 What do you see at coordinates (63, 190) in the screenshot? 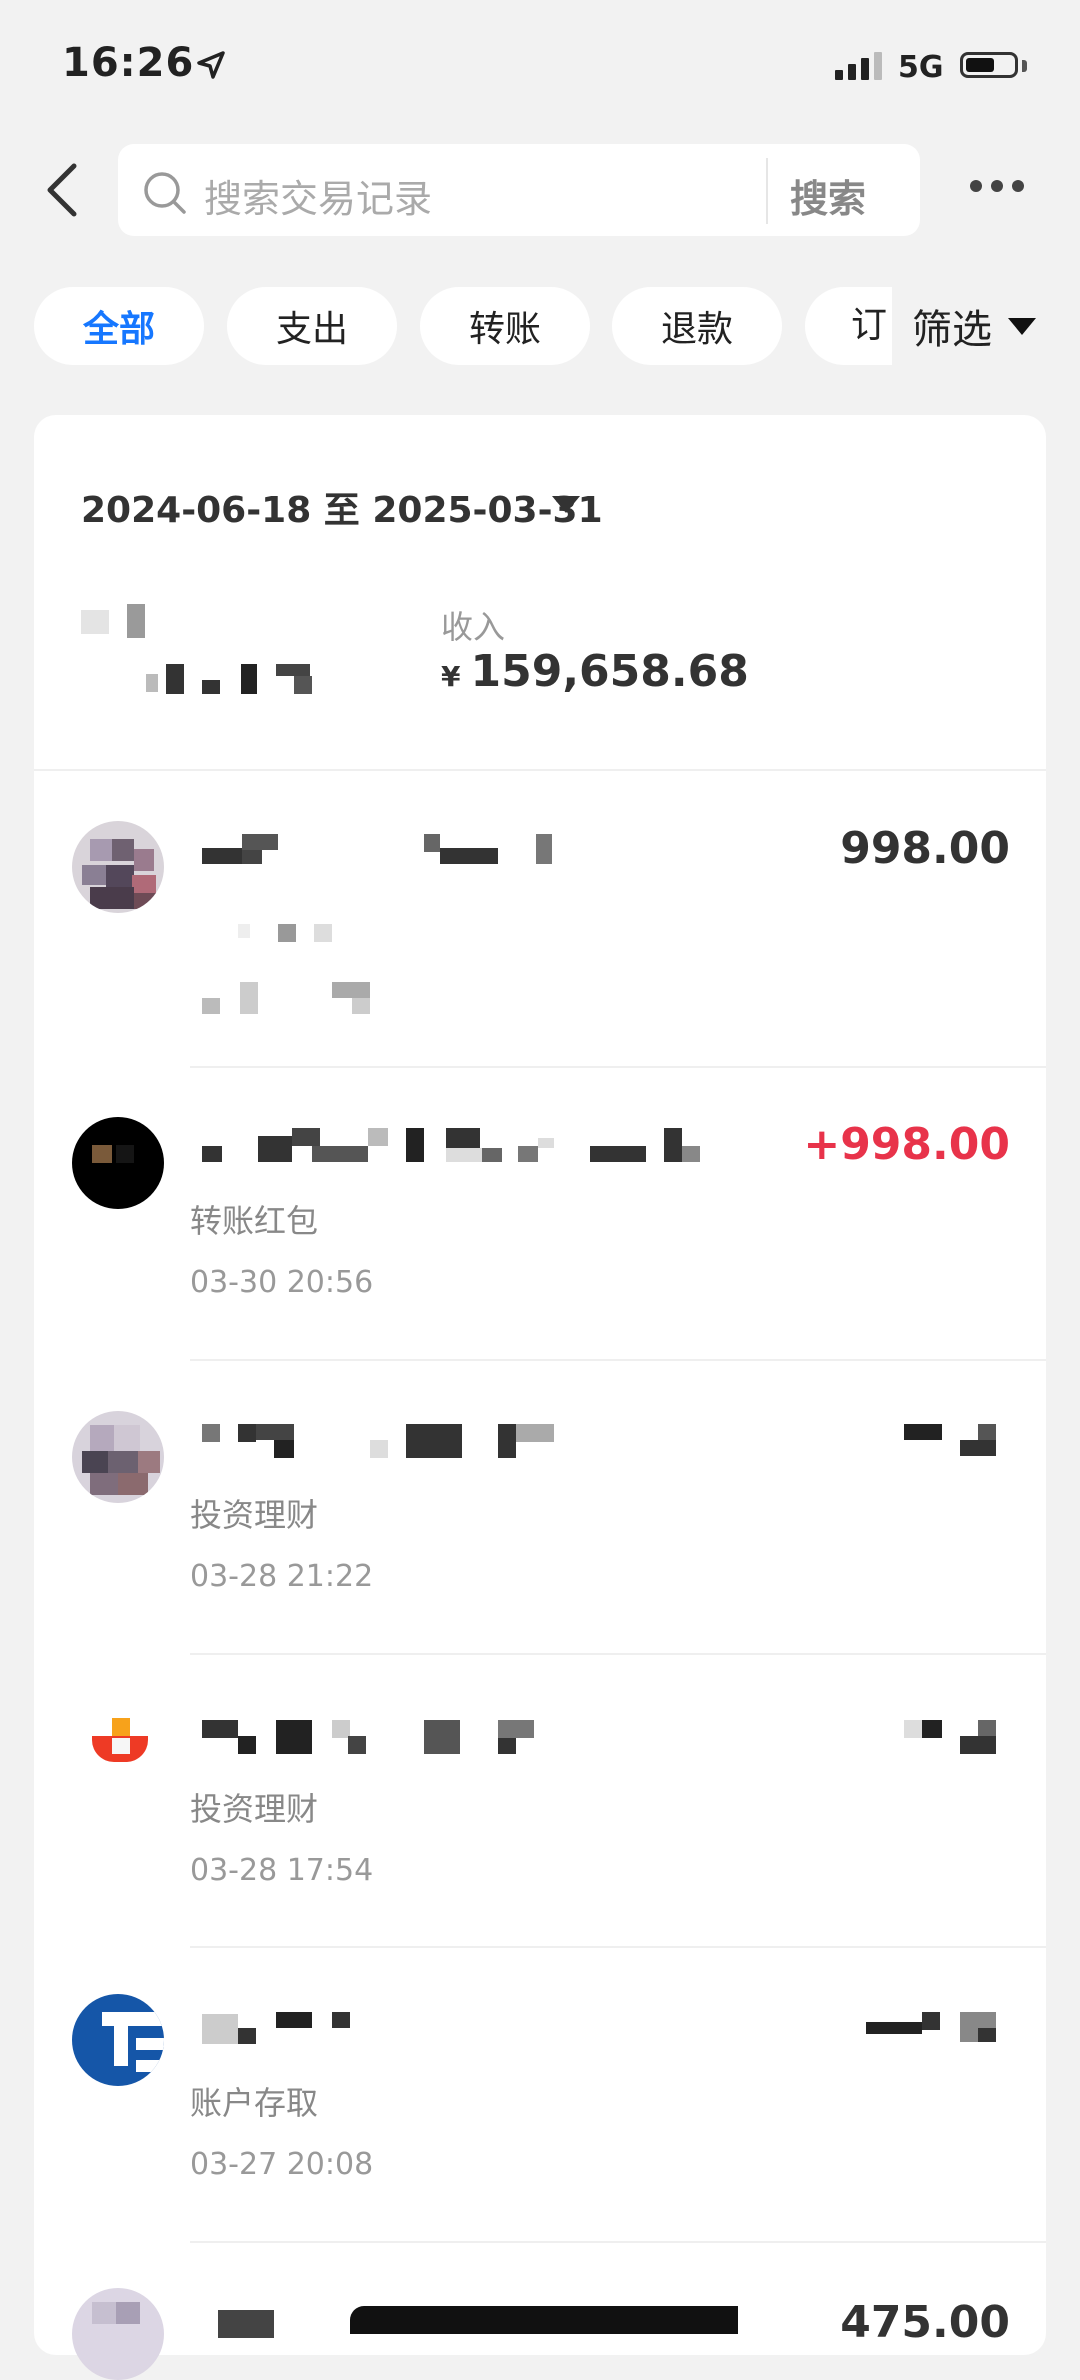
I see `back-icon` at bounding box center [63, 190].